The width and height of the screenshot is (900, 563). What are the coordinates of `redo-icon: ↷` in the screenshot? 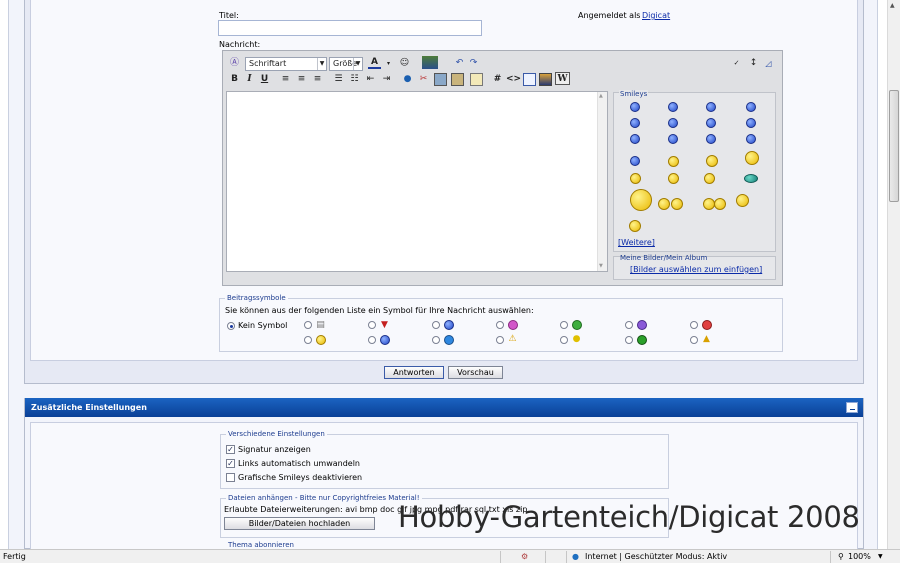 It's located at (473, 63).